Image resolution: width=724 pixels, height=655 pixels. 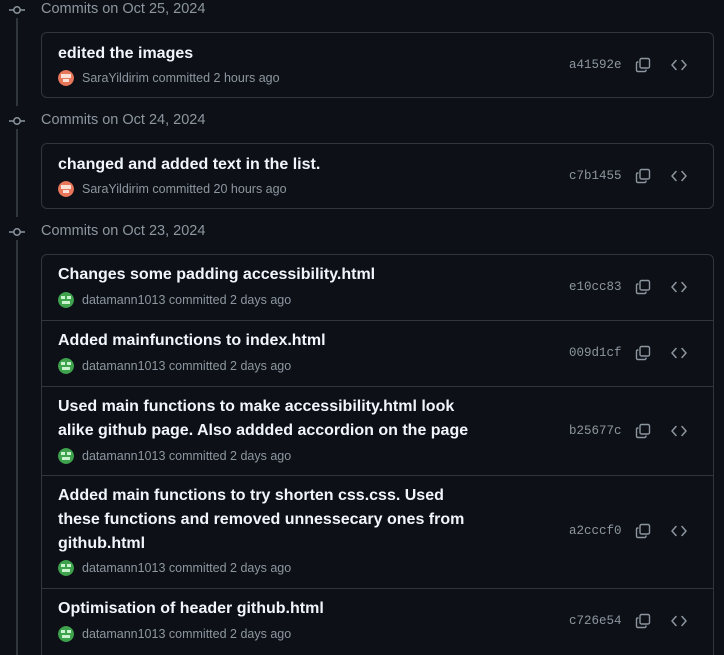 What do you see at coordinates (250, 189) in the screenshot?
I see `commit-time: 20 hours ago` at bounding box center [250, 189].